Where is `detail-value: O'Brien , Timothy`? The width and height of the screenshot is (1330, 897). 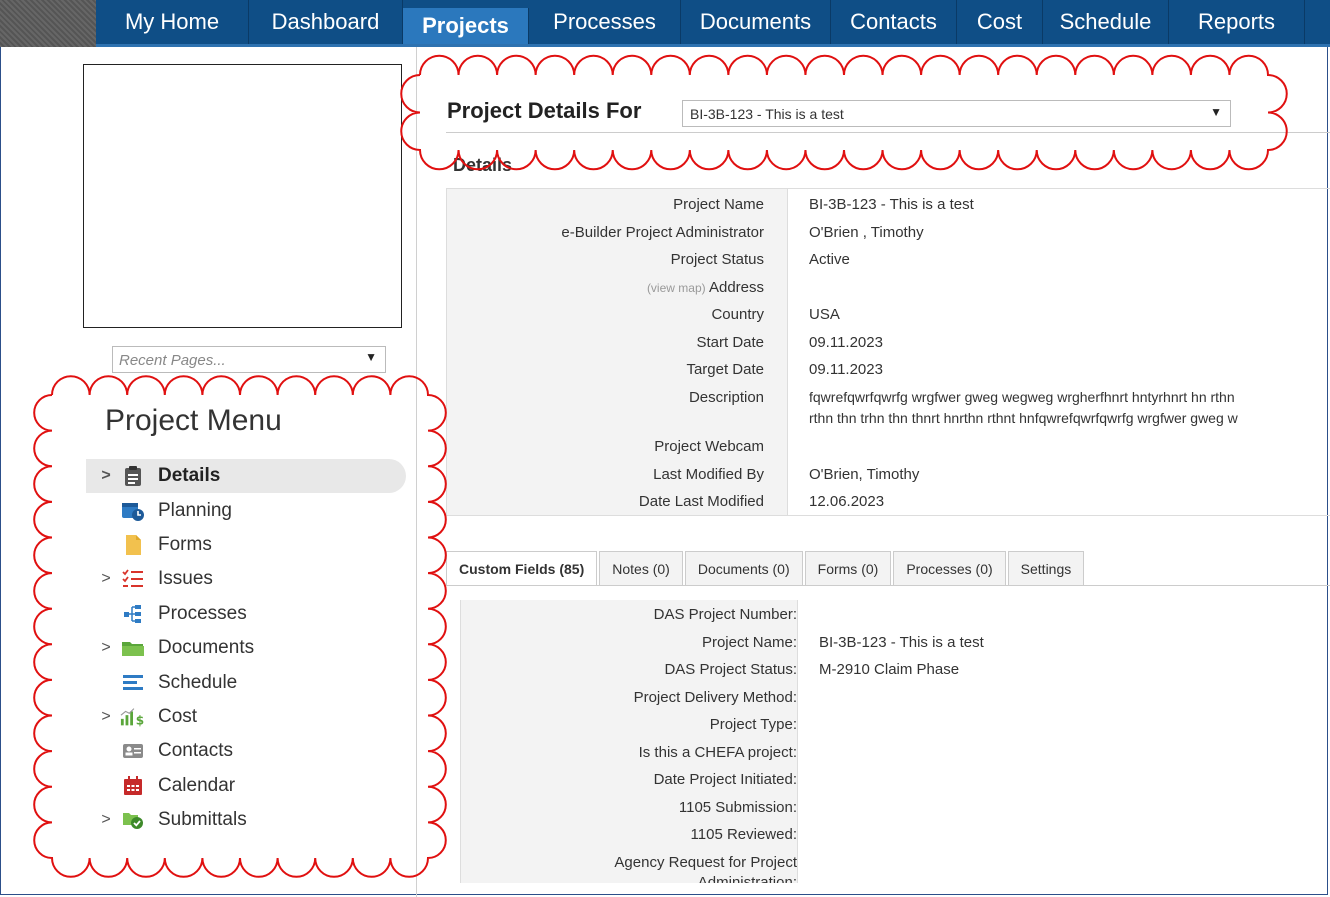 detail-value: O'Brien , Timothy is located at coordinates (866, 232).